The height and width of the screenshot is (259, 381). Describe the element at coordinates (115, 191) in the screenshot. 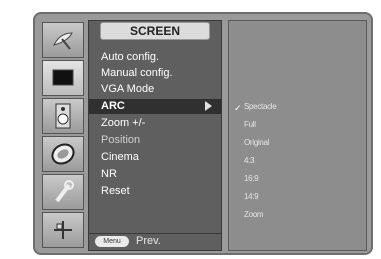

I see `menu-item-reset: Reset` at that location.